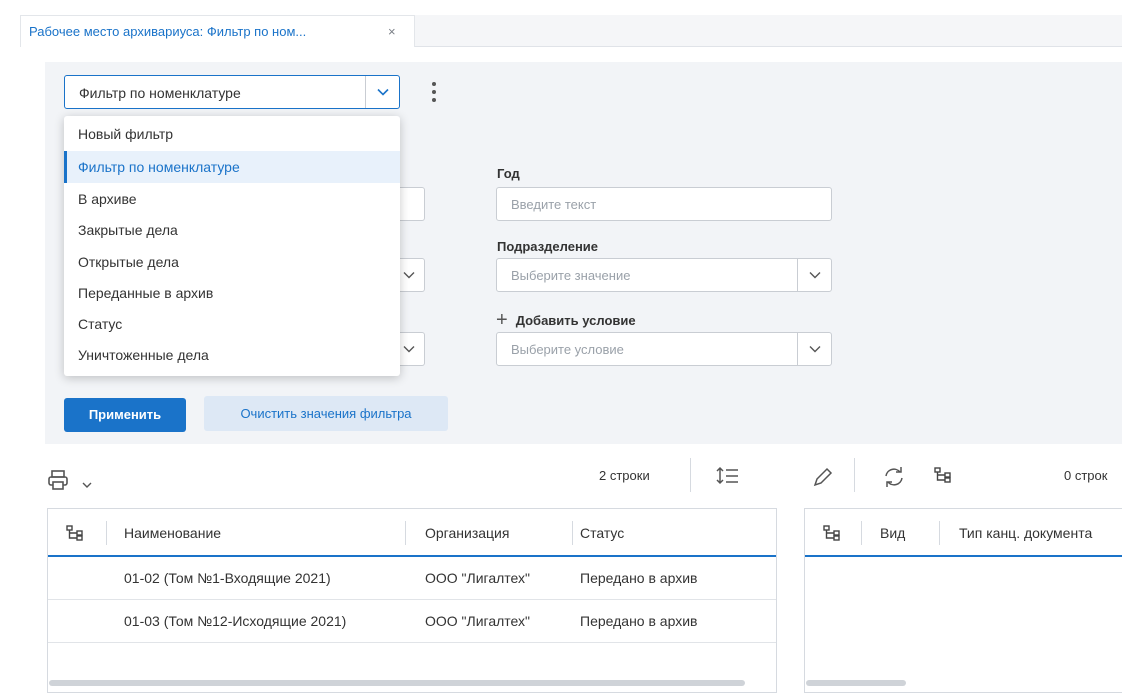 The height and width of the screenshot is (693, 1122). What do you see at coordinates (548, 246) in the screenshot?
I see `division-label: Подразделение` at bounding box center [548, 246].